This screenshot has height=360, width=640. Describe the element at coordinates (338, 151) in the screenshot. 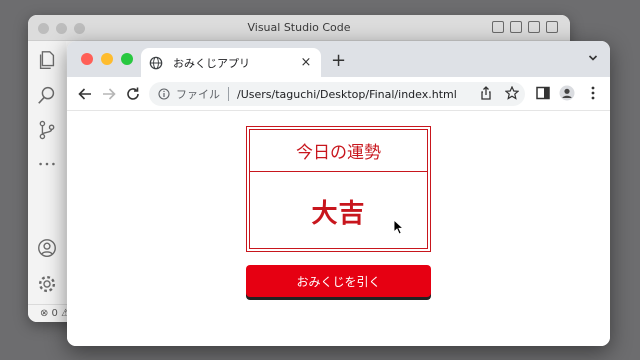

I see `fortune-heading: 今日の運勢` at that location.